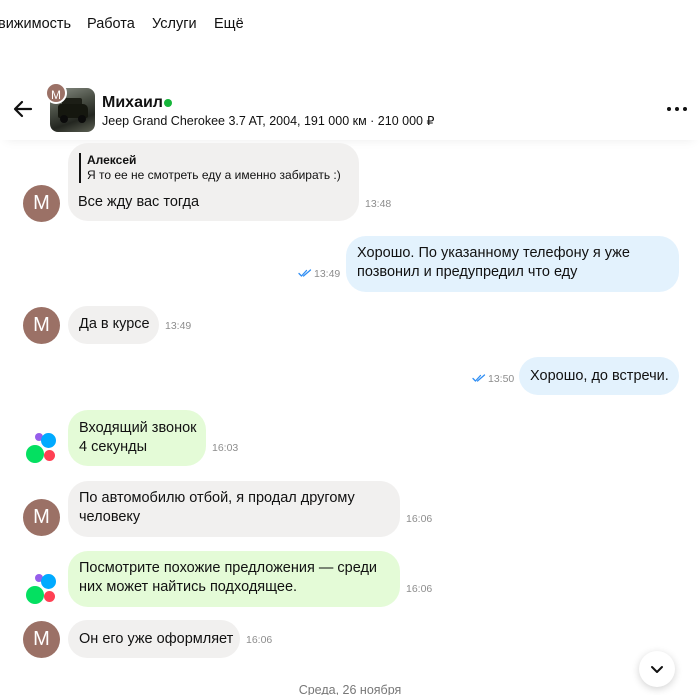 Image resolution: width=700 pixels, height=695 pixels. I want to click on message-text: Все жду вас тогда, so click(139, 202).